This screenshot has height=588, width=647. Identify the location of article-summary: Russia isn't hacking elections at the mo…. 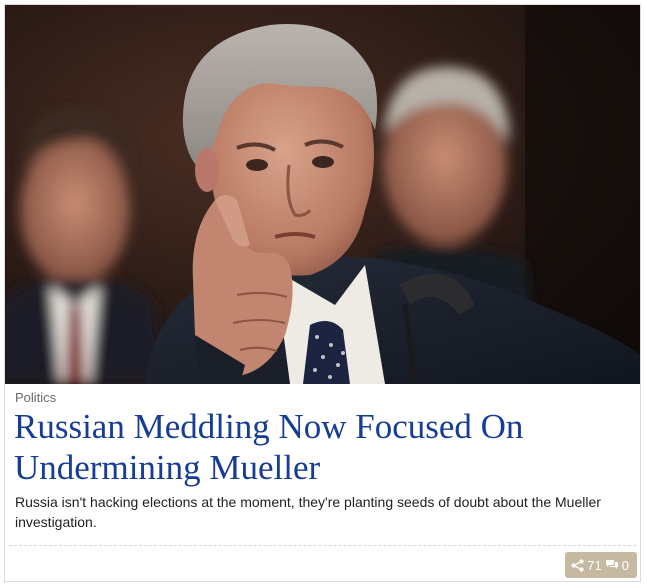
(308, 512).